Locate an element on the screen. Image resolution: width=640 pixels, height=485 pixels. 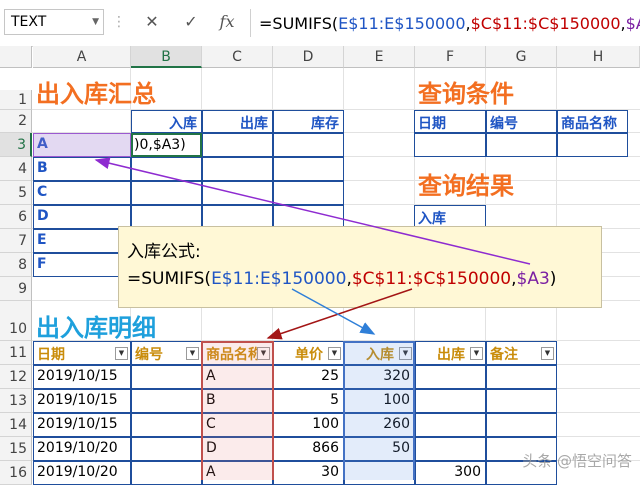
detail-cell-price: 100 is located at coordinates (308, 425).